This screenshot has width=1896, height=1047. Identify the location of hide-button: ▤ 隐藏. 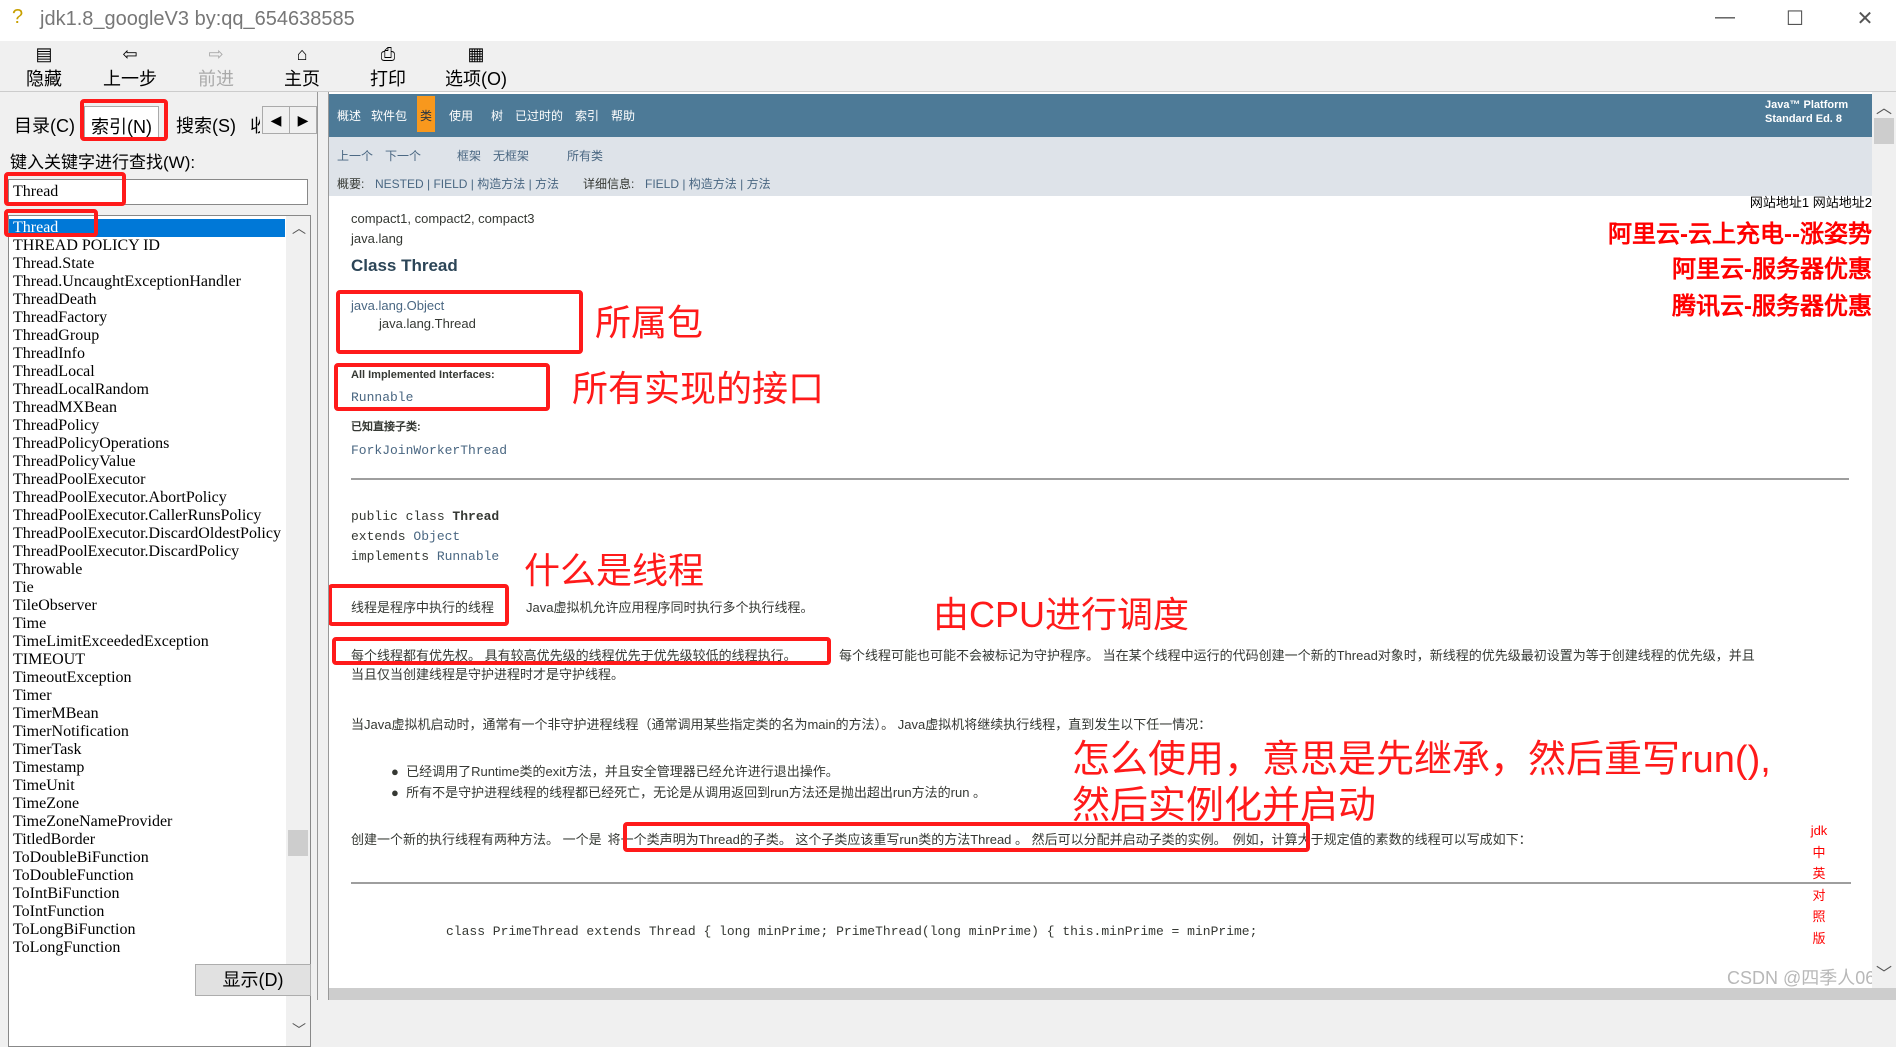
(44, 67).